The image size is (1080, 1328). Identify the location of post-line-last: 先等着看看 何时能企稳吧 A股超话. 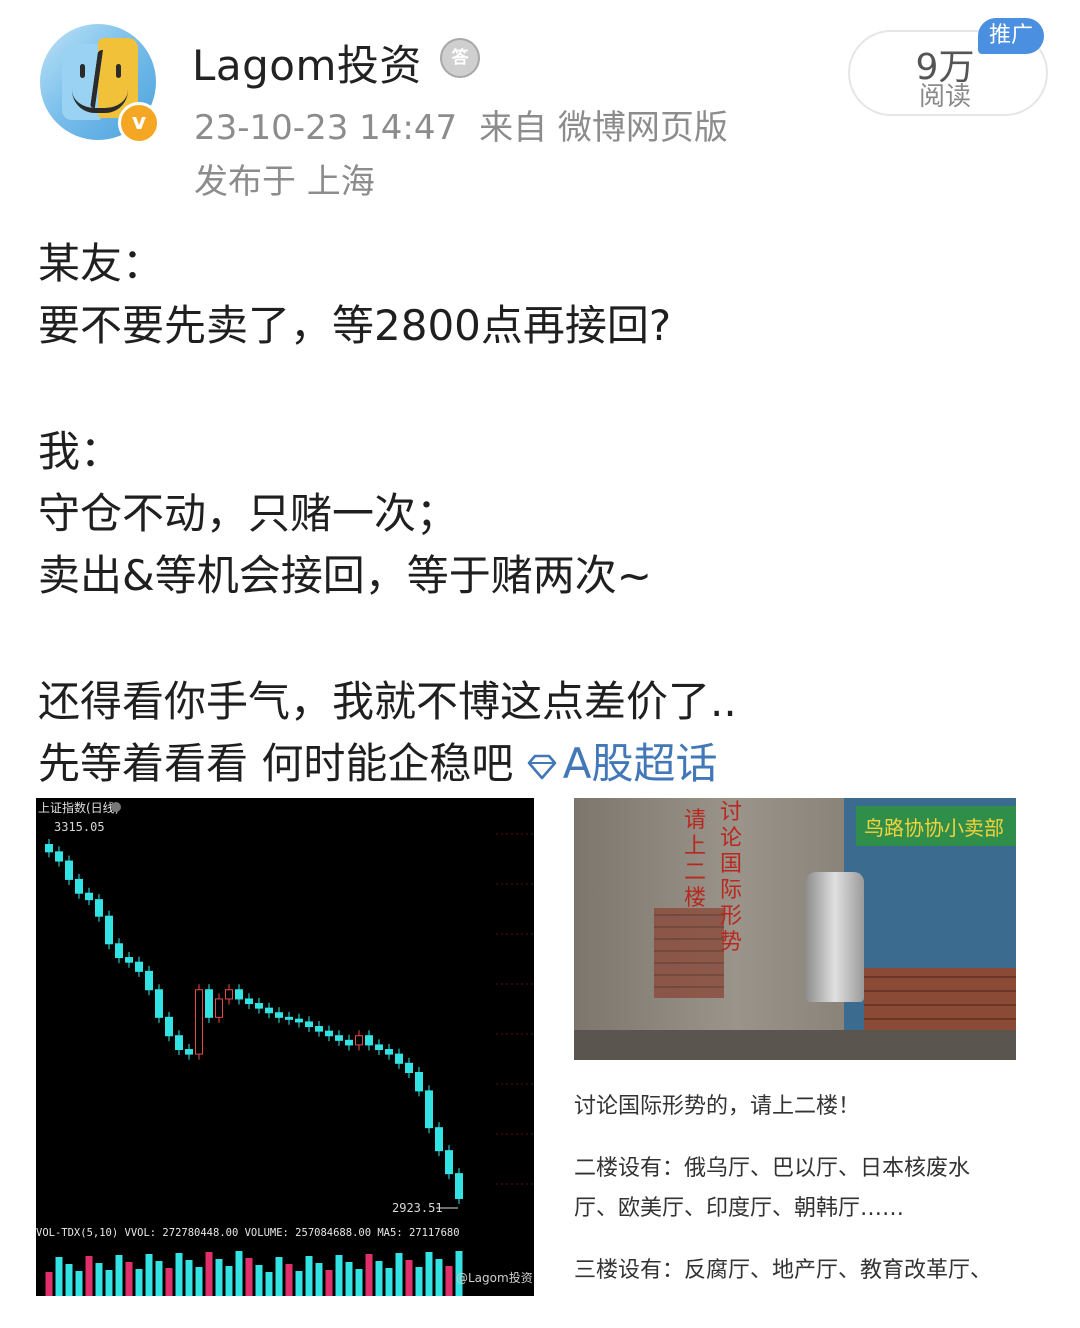
(377, 760).